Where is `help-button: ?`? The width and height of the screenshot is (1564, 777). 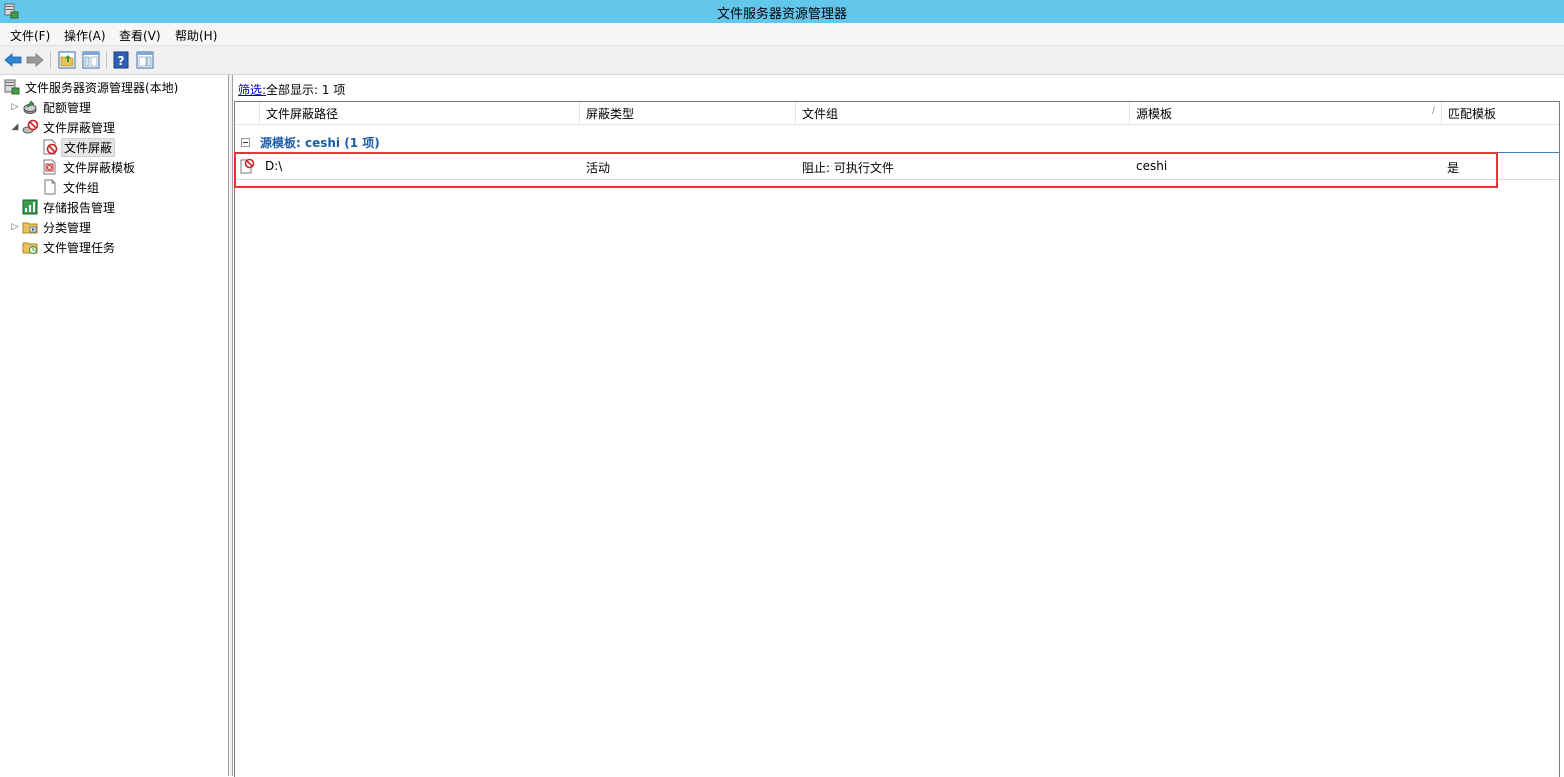
help-button: ? is located at coordinates (121, 60).